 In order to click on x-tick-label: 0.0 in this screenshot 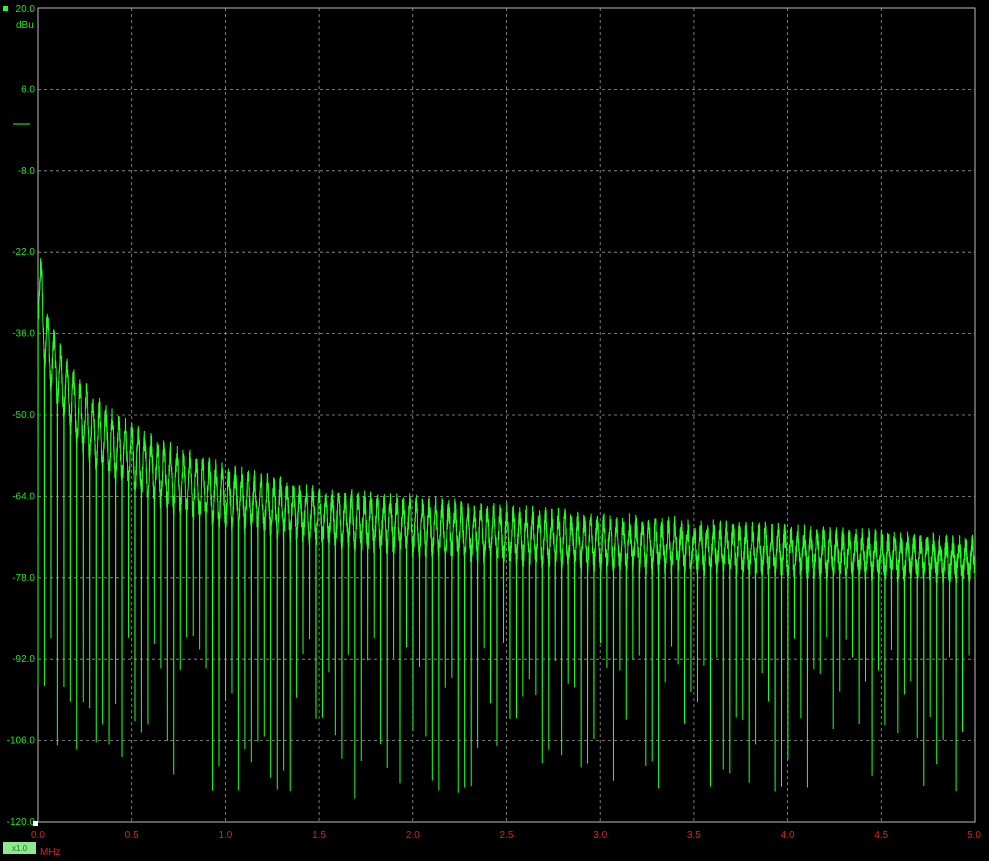, I will do `click(38, 835)`.